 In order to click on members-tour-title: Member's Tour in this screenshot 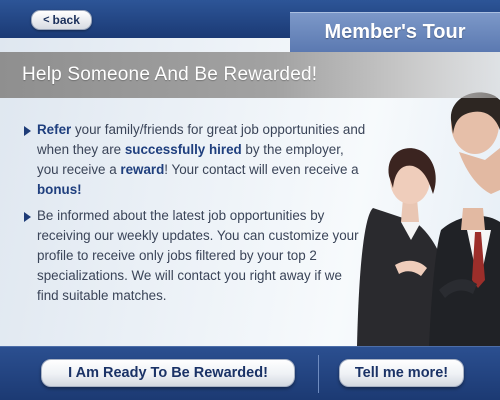, I will do `click(395, 32)`.